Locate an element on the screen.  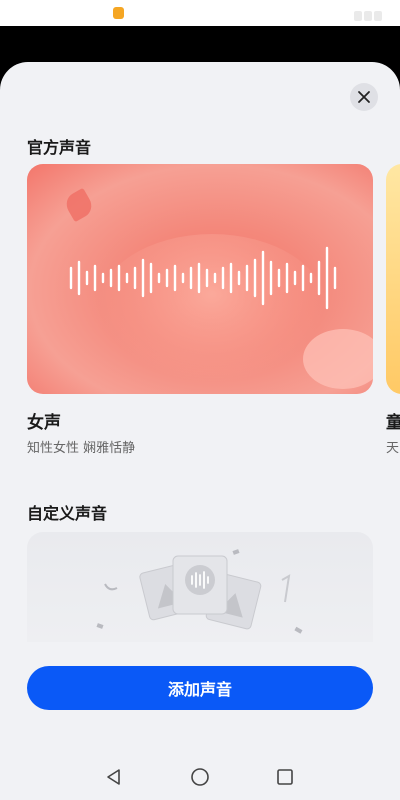
status-icons is located at coordinates (372, 13).